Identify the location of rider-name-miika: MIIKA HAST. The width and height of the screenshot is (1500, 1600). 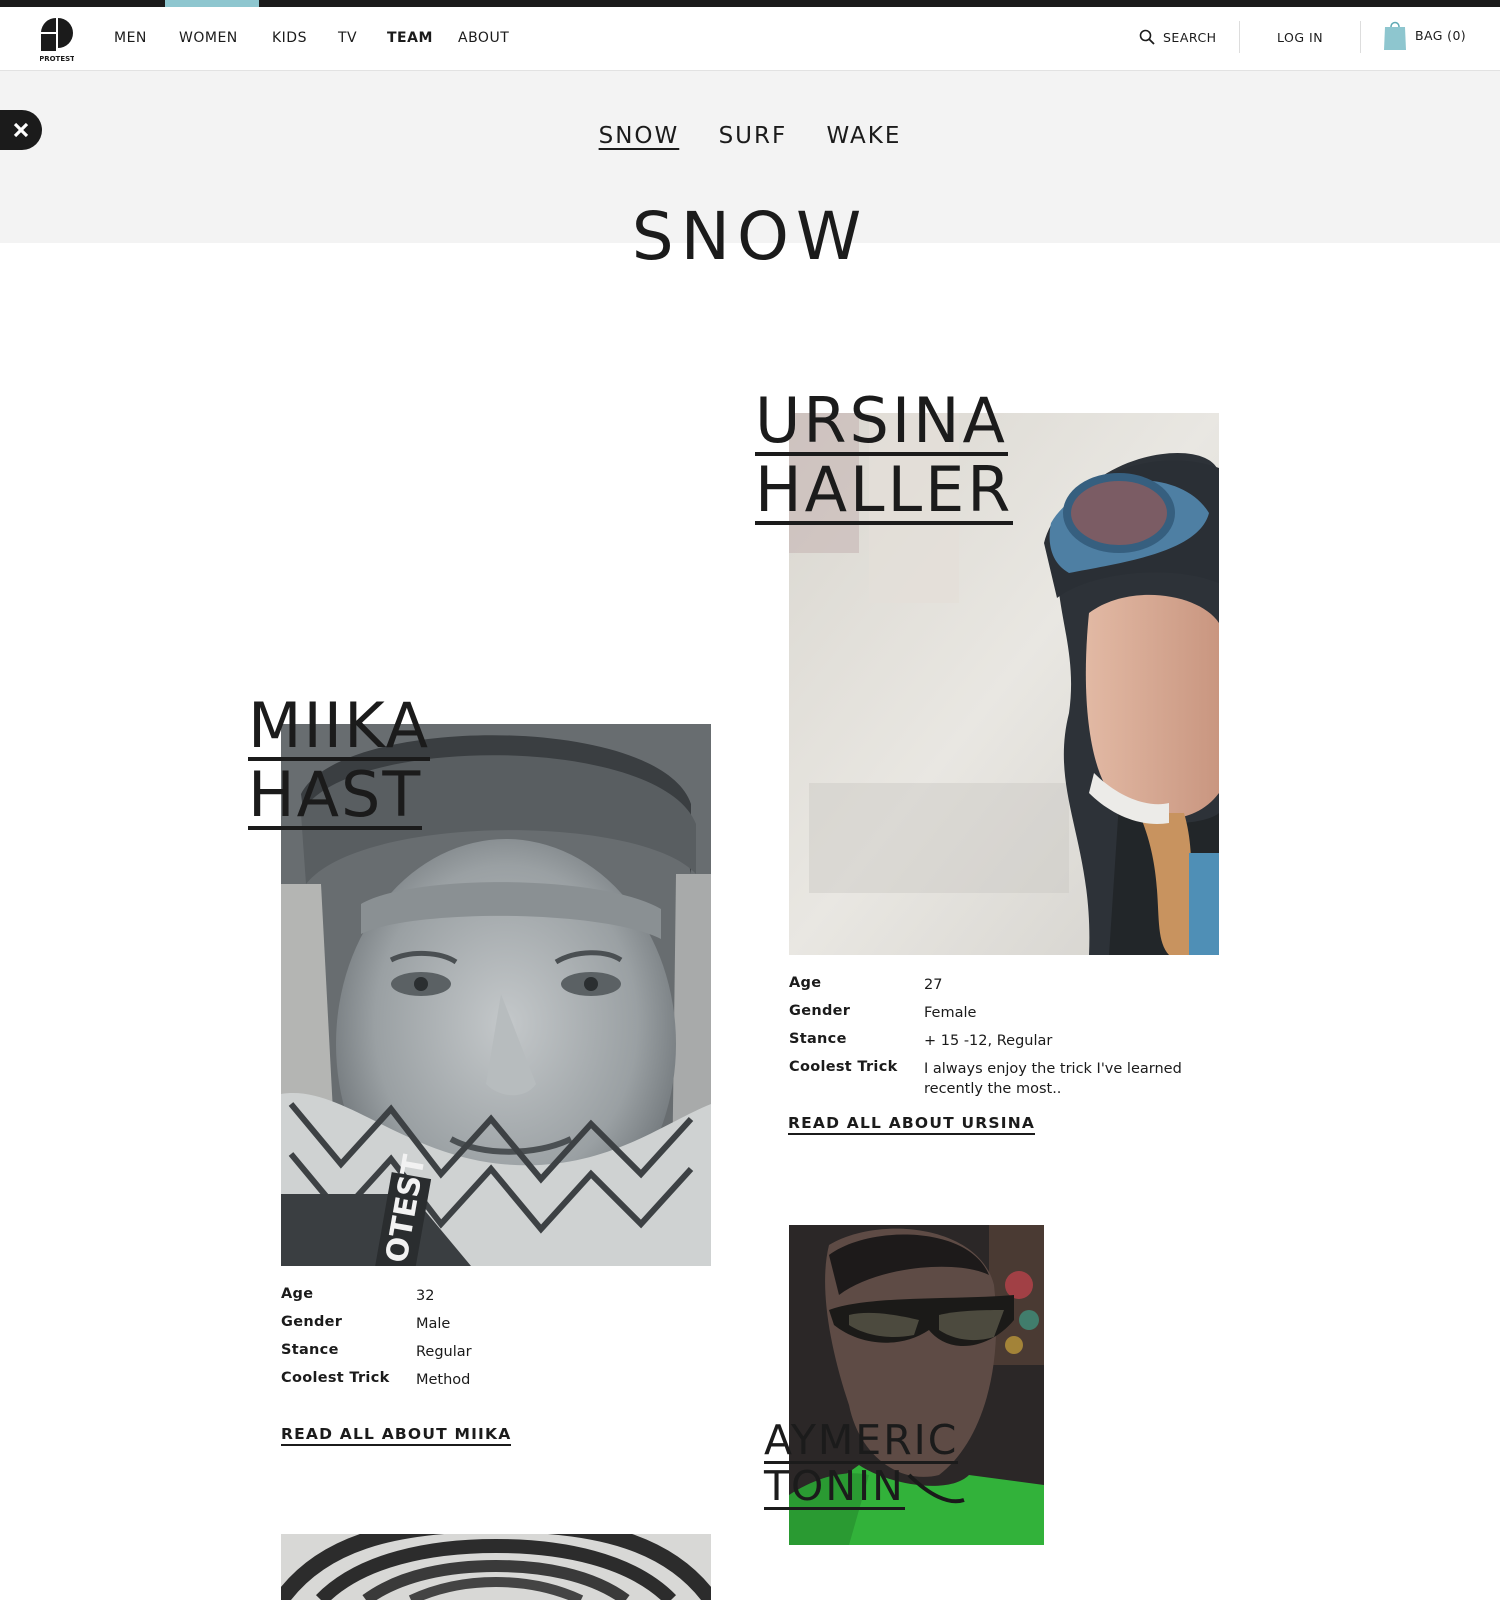
(339, 760).